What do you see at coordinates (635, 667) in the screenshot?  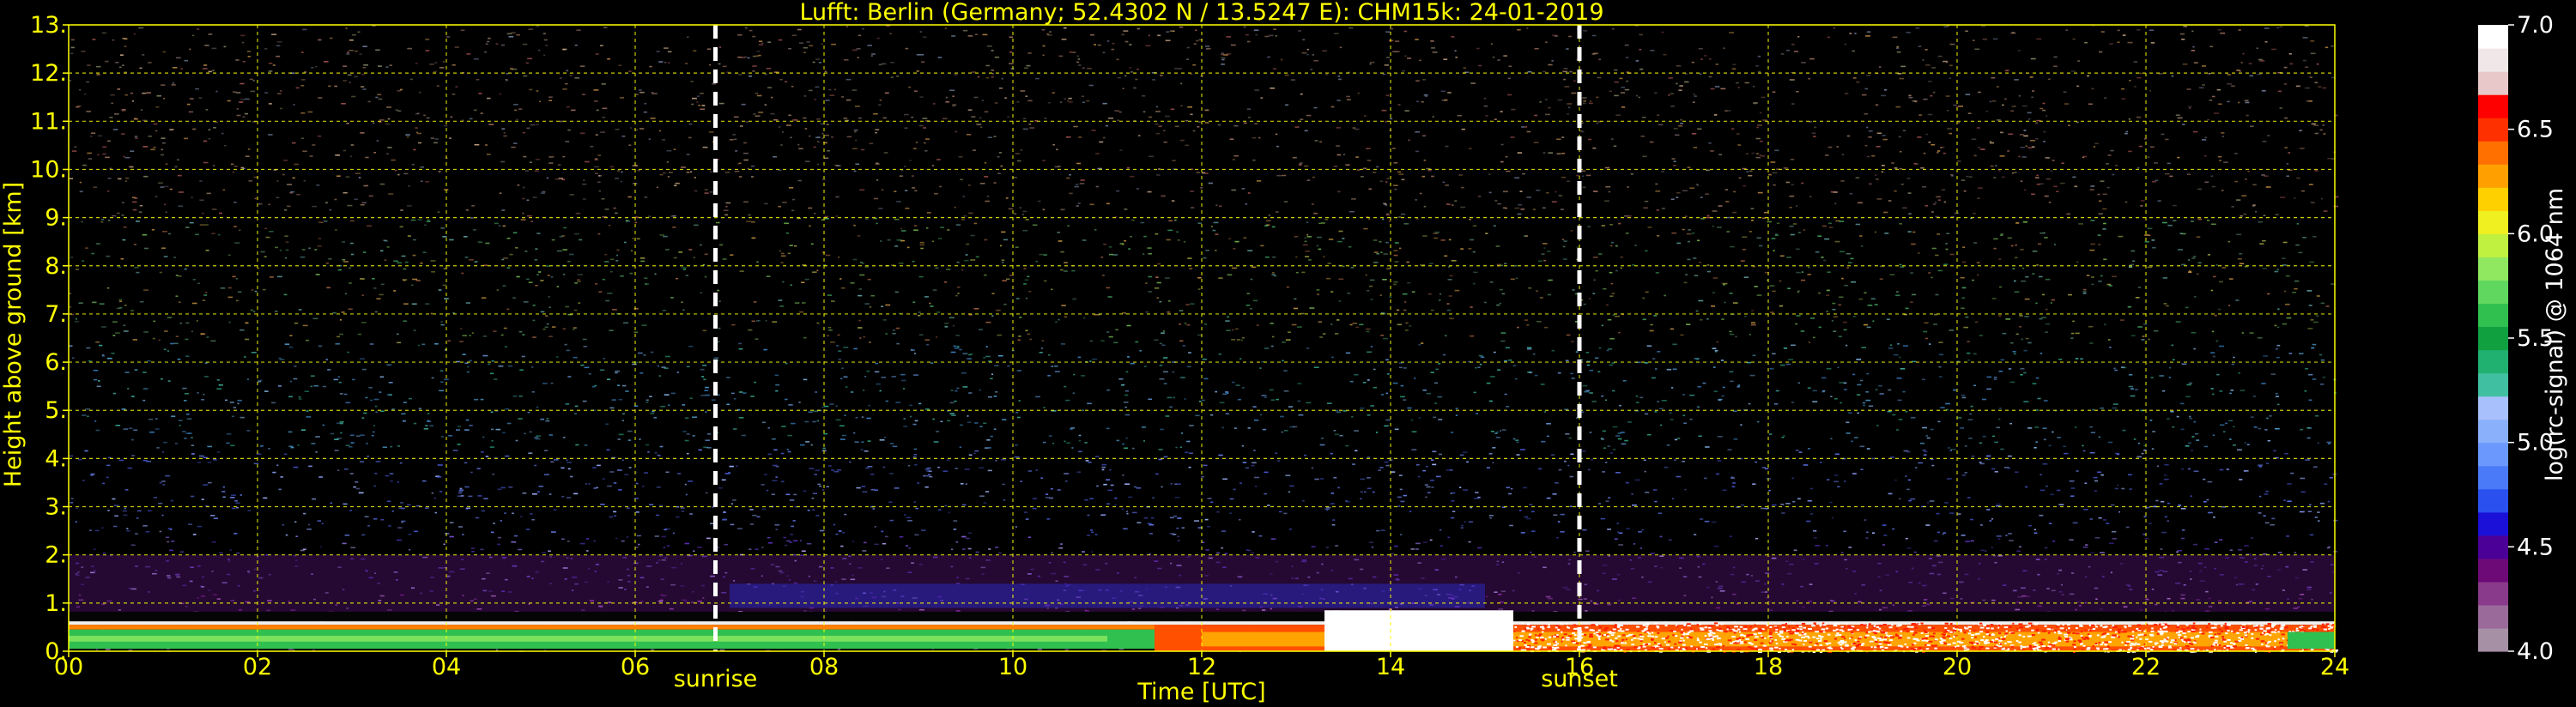 I see `x-tick-label: 06` at bounding box center [635, 667].